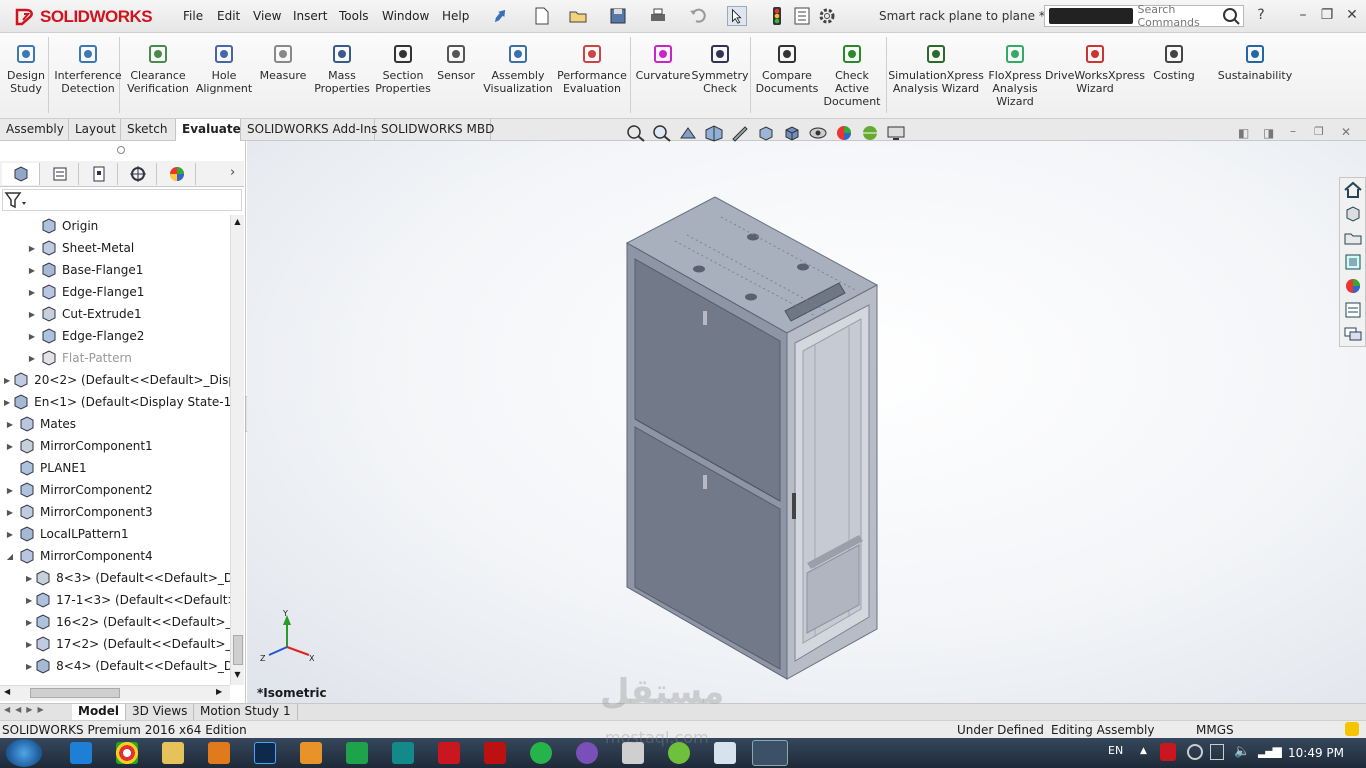 This screenshot has height=768, width=1366. What do you see at coordinates (1195, 752) in the screenshot?
I see `tray-app-icon` at bounding box center [1195, 752].